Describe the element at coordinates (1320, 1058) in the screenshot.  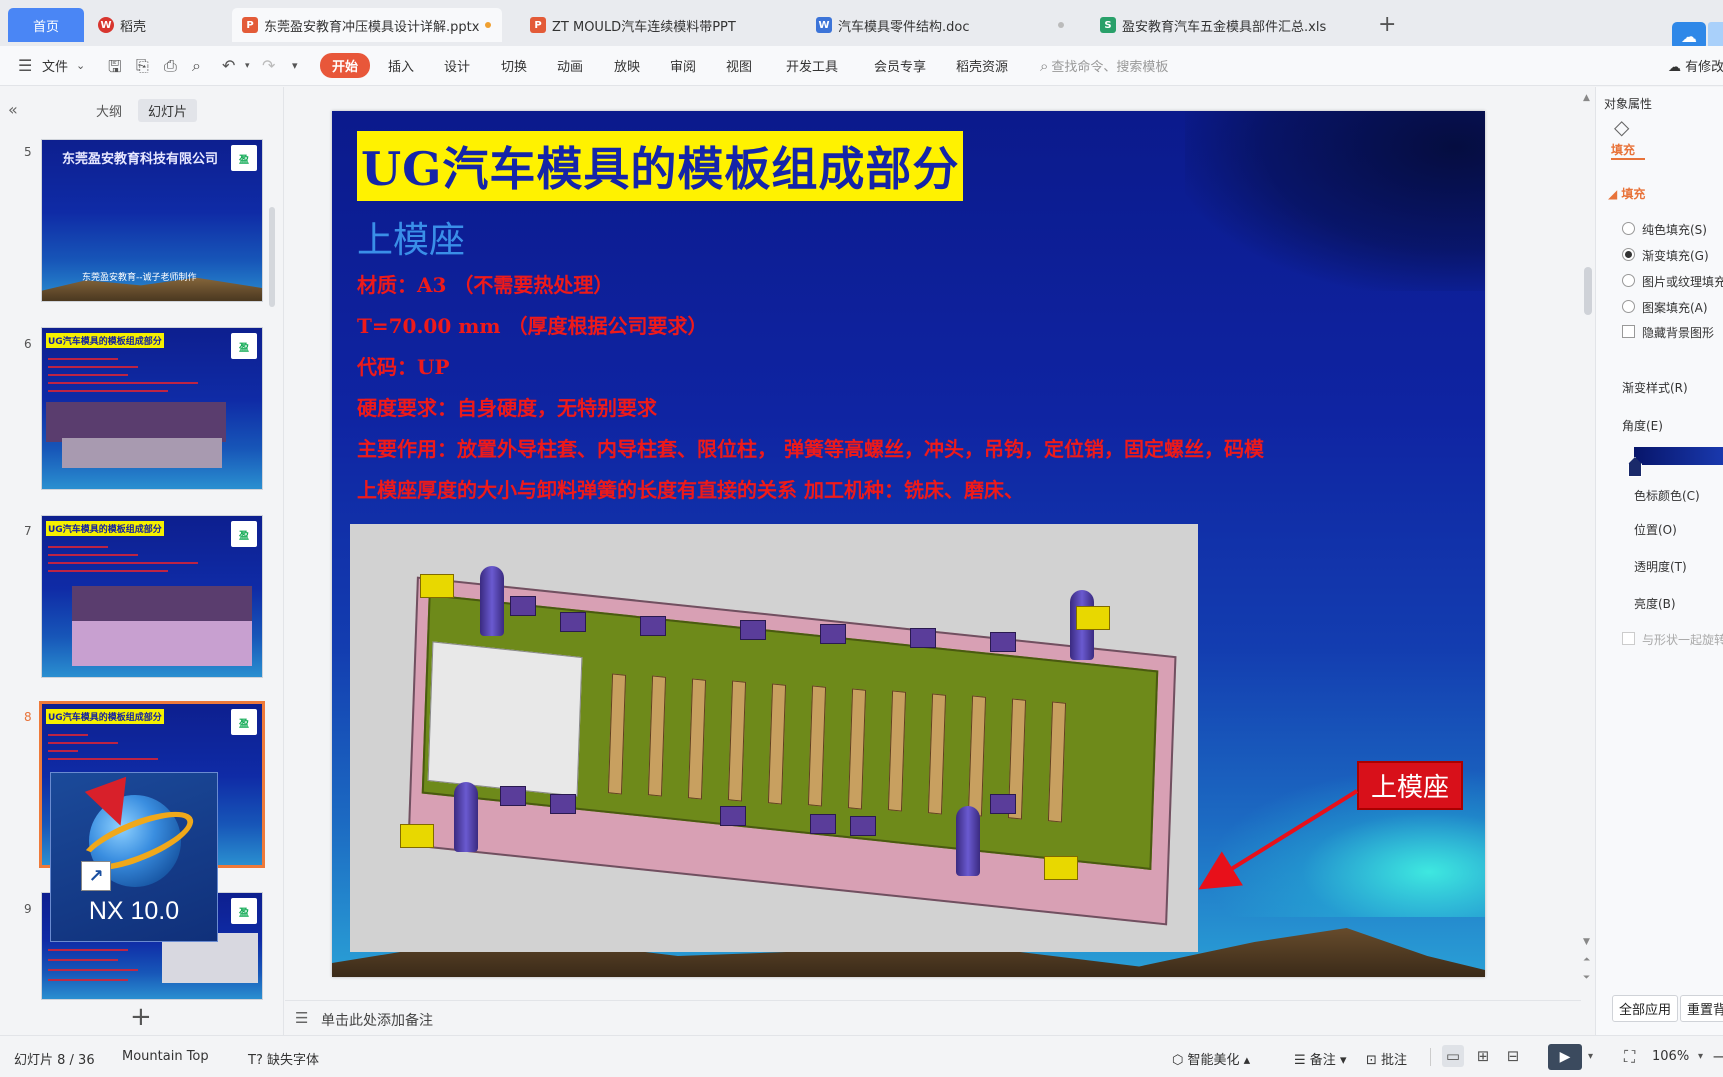
I see `notes-toggle-button: ☰ 备注 ▾` at that location.